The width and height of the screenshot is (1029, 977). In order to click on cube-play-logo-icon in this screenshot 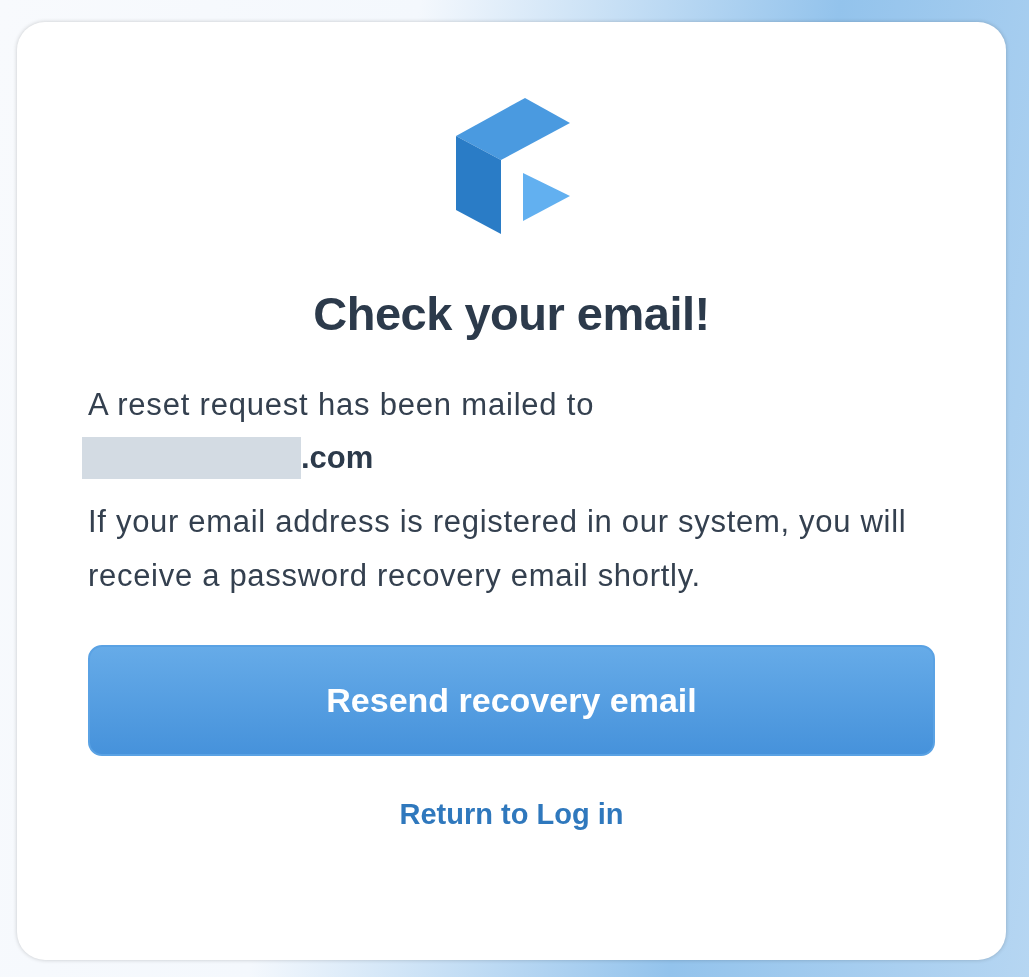, I will do `click(512, 166)`.